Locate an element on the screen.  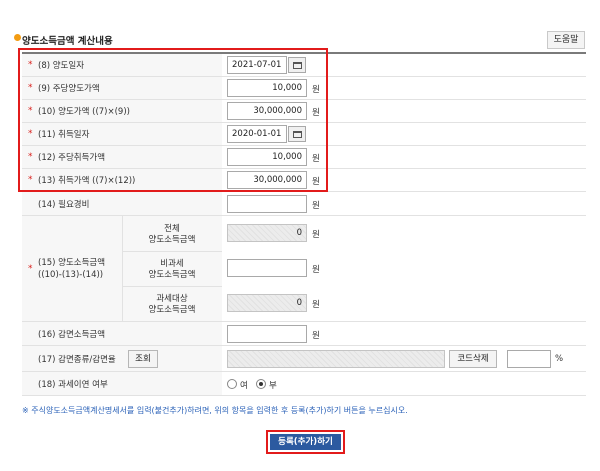
transfer-income-formula: ((10)-(13)-(14)) is located at coordinates (71, 274).